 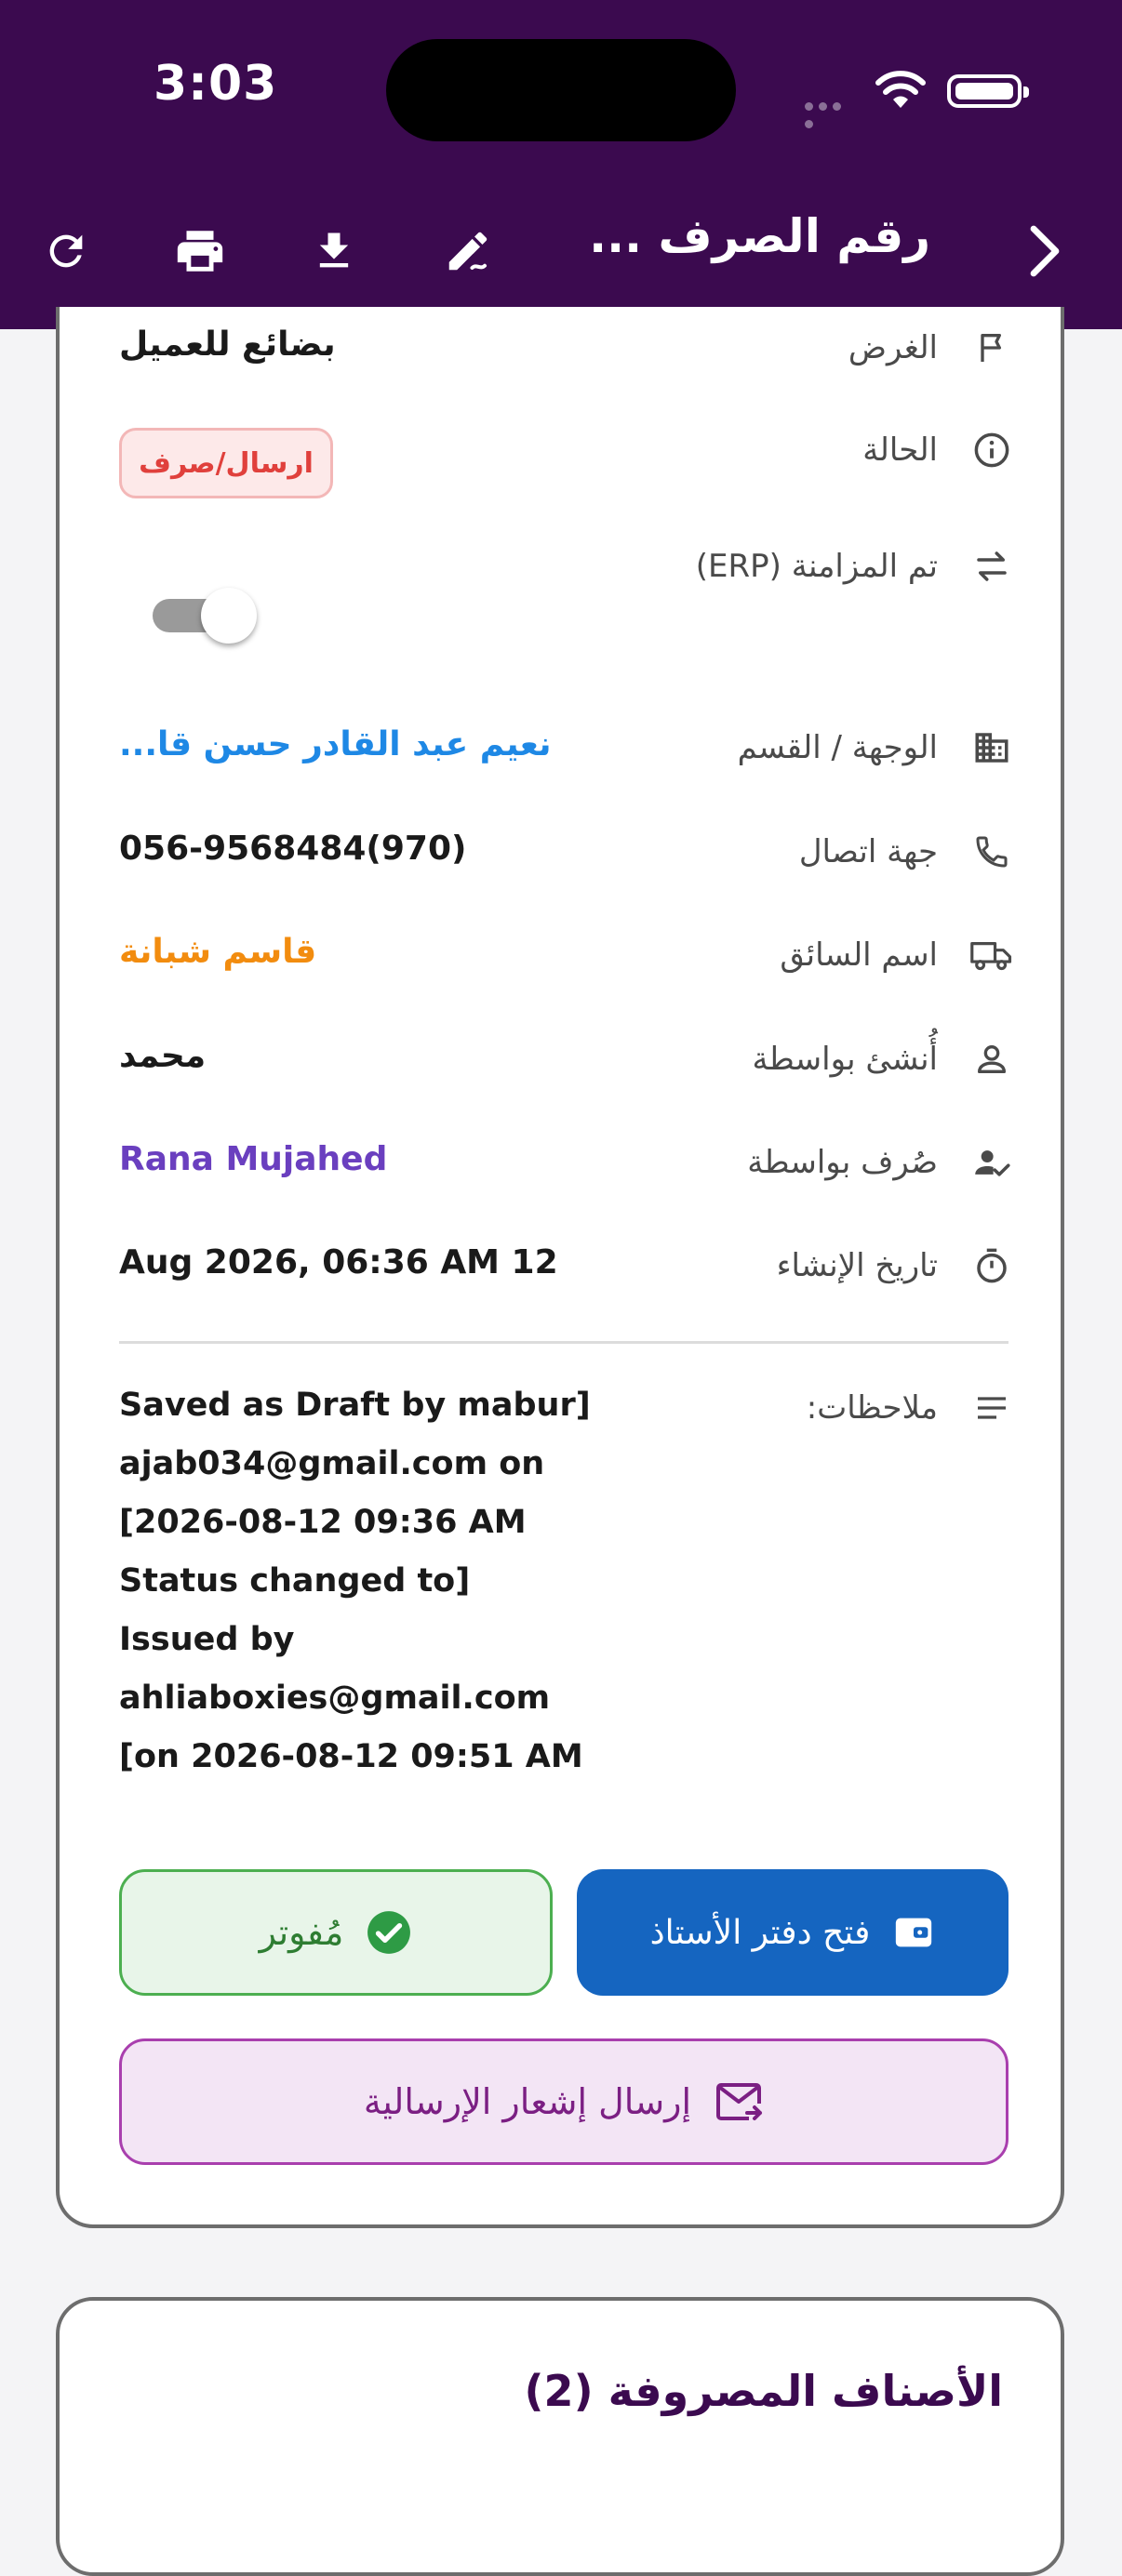 I want to click on created-at-value: Aug 2026, 06:36 AM 12, so click(x=338, y=1262).